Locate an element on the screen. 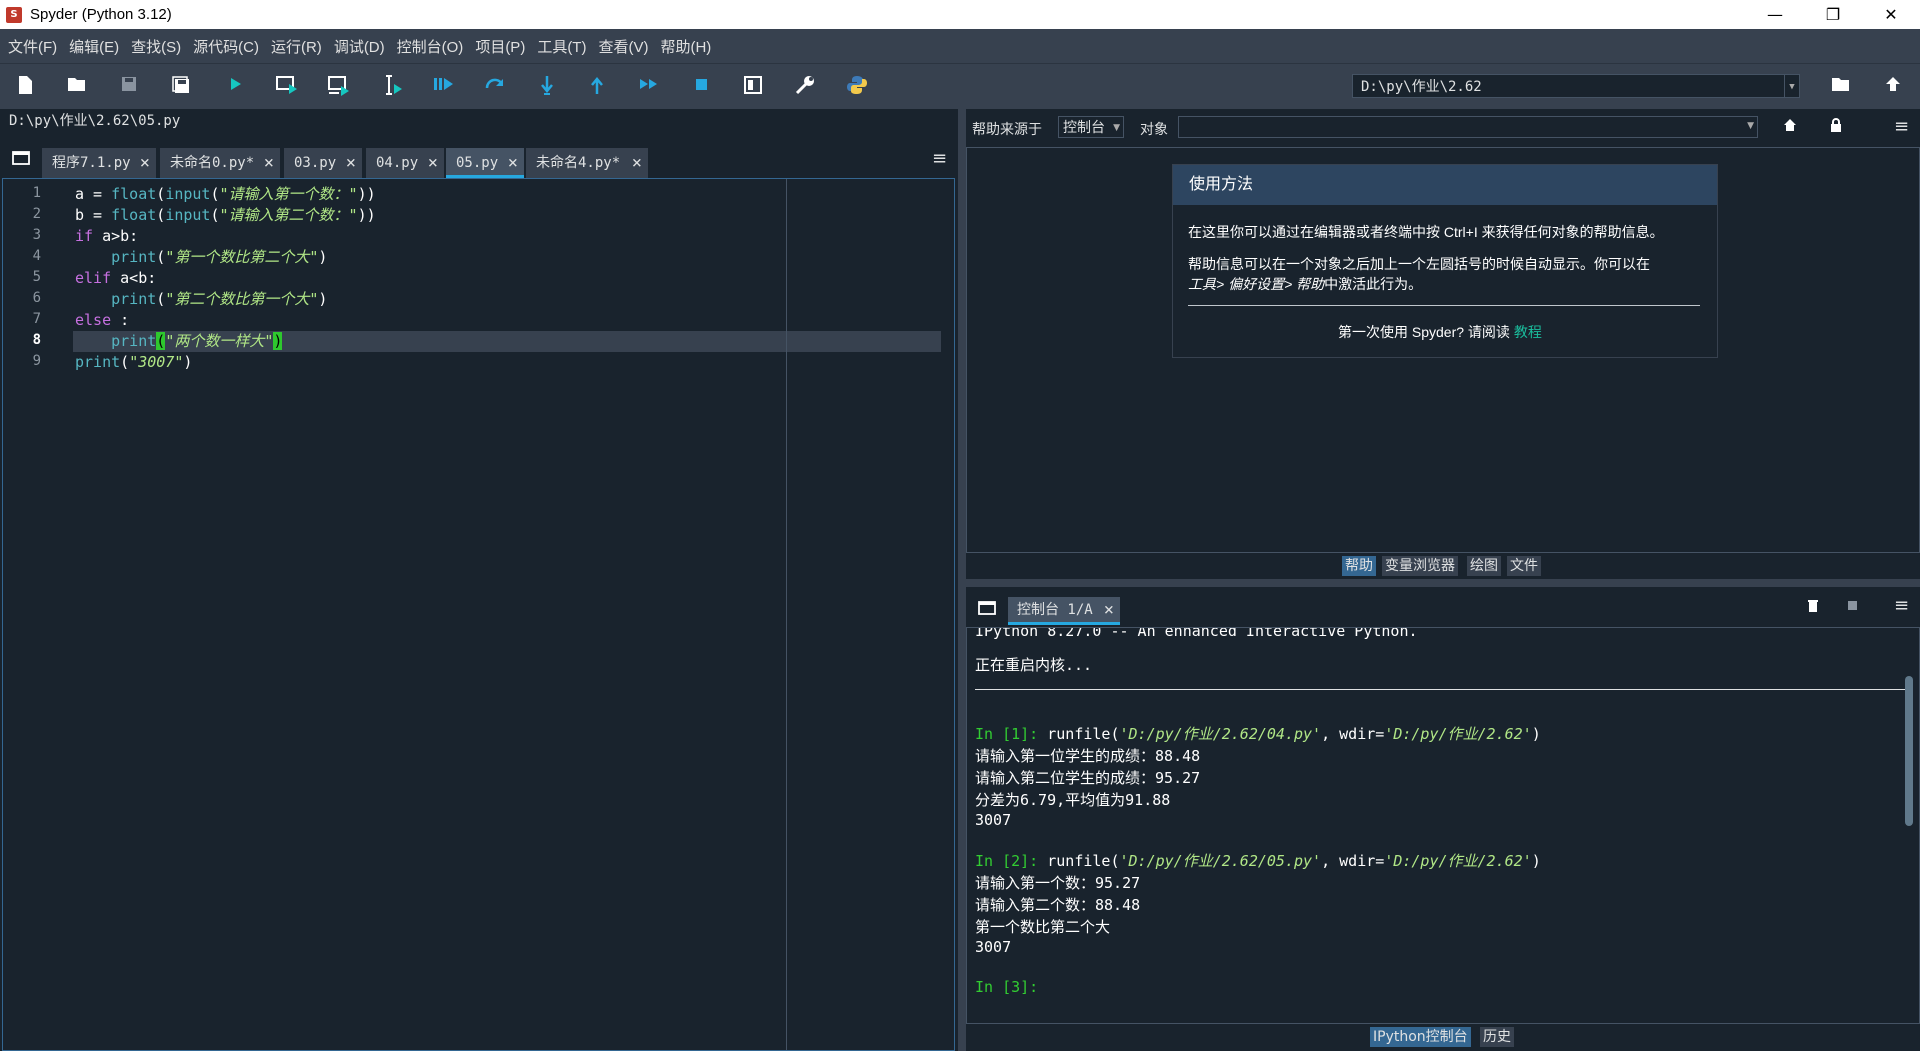 This screenshot has height=1051, width=1920. tab-file-3: 03.py × is located at coordinates (323, 163).